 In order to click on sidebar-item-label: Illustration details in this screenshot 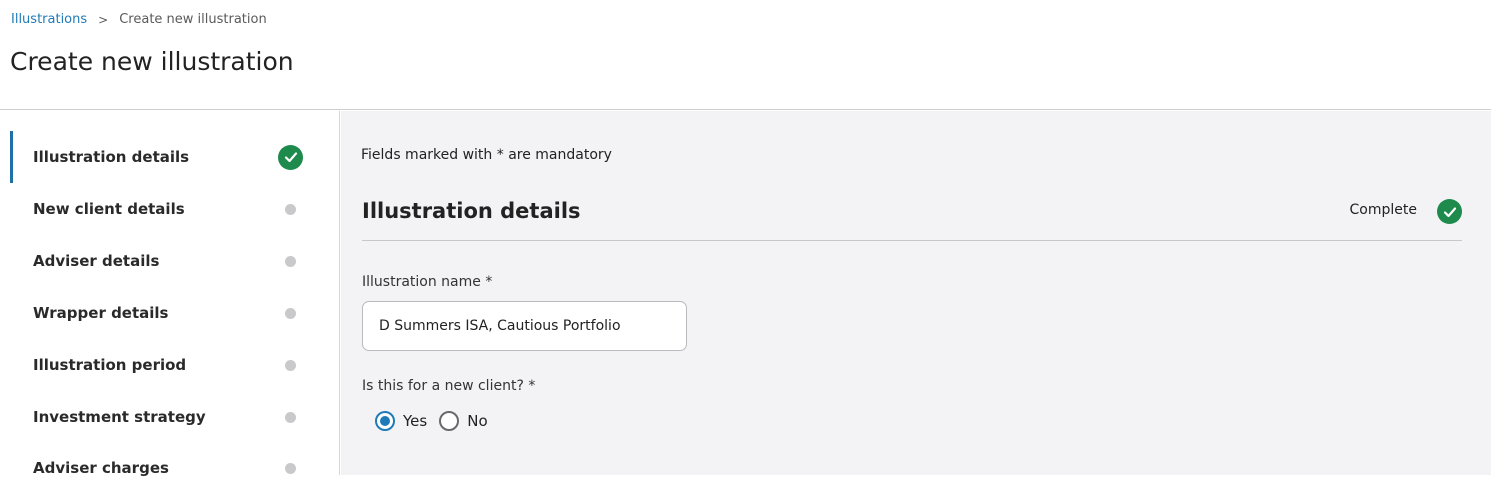, I will do `click(111, 157)`.